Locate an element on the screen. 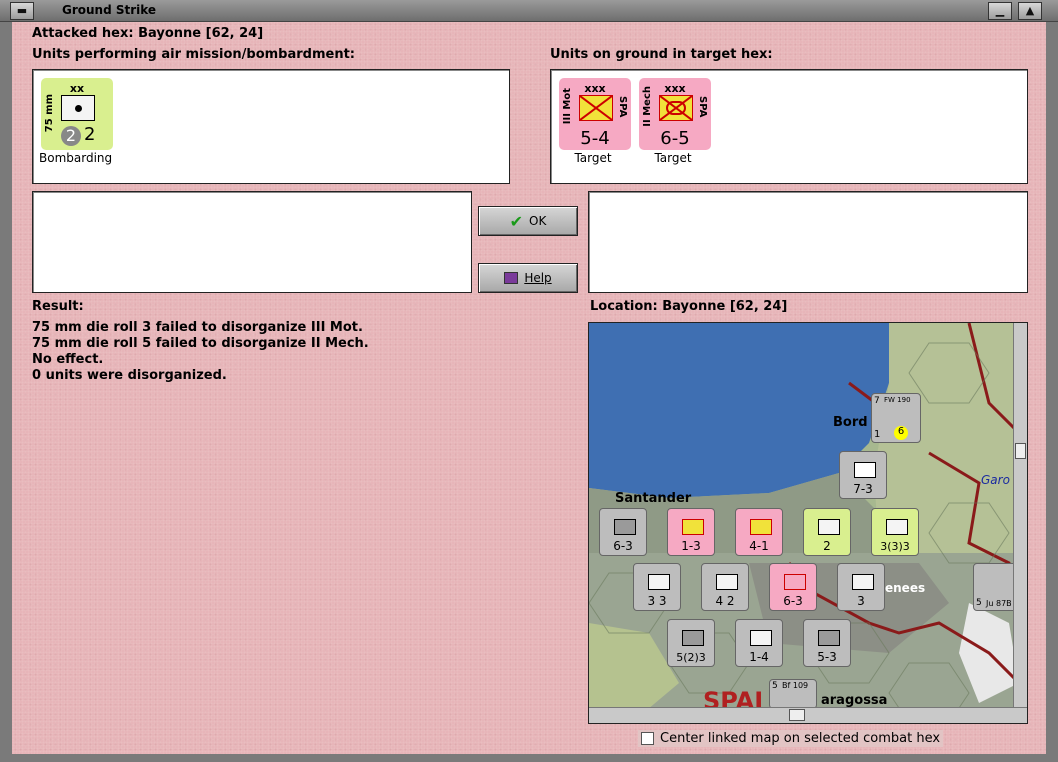  map-counter: 2 is located at coordinates (827, 532).